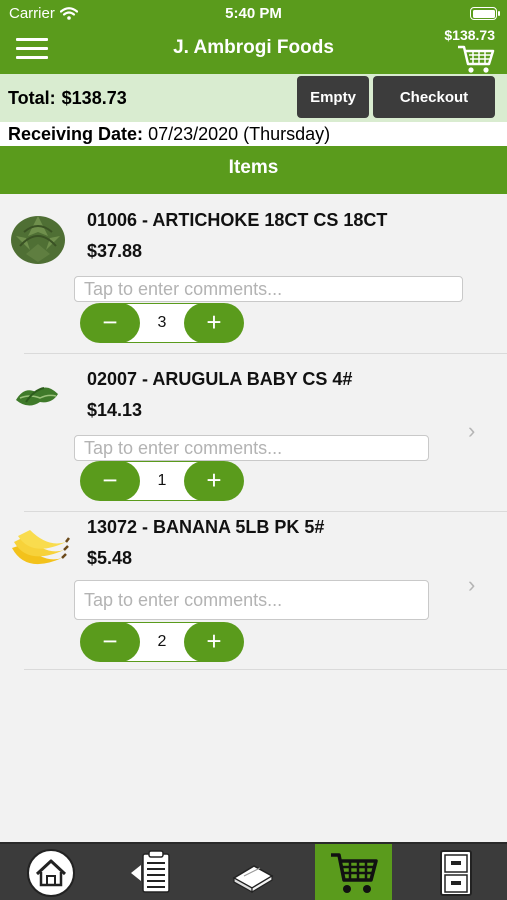 The image size is (507, 900). I want to click on quantity-stepper: − 2 +, so click(162, 642).